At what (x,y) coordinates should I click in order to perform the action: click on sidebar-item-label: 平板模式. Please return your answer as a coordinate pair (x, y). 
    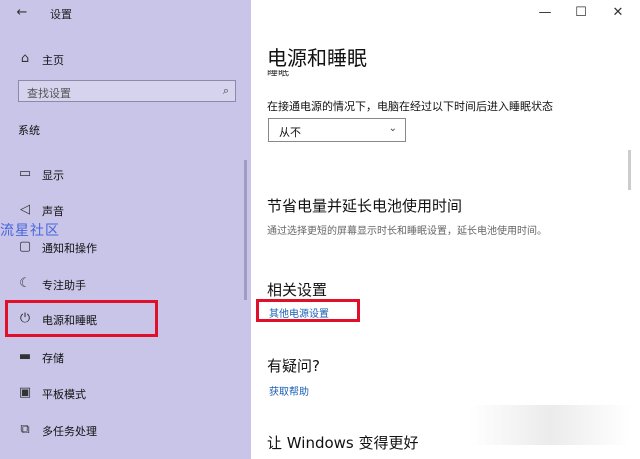
    Looking at the image, I should click on (64, 394).